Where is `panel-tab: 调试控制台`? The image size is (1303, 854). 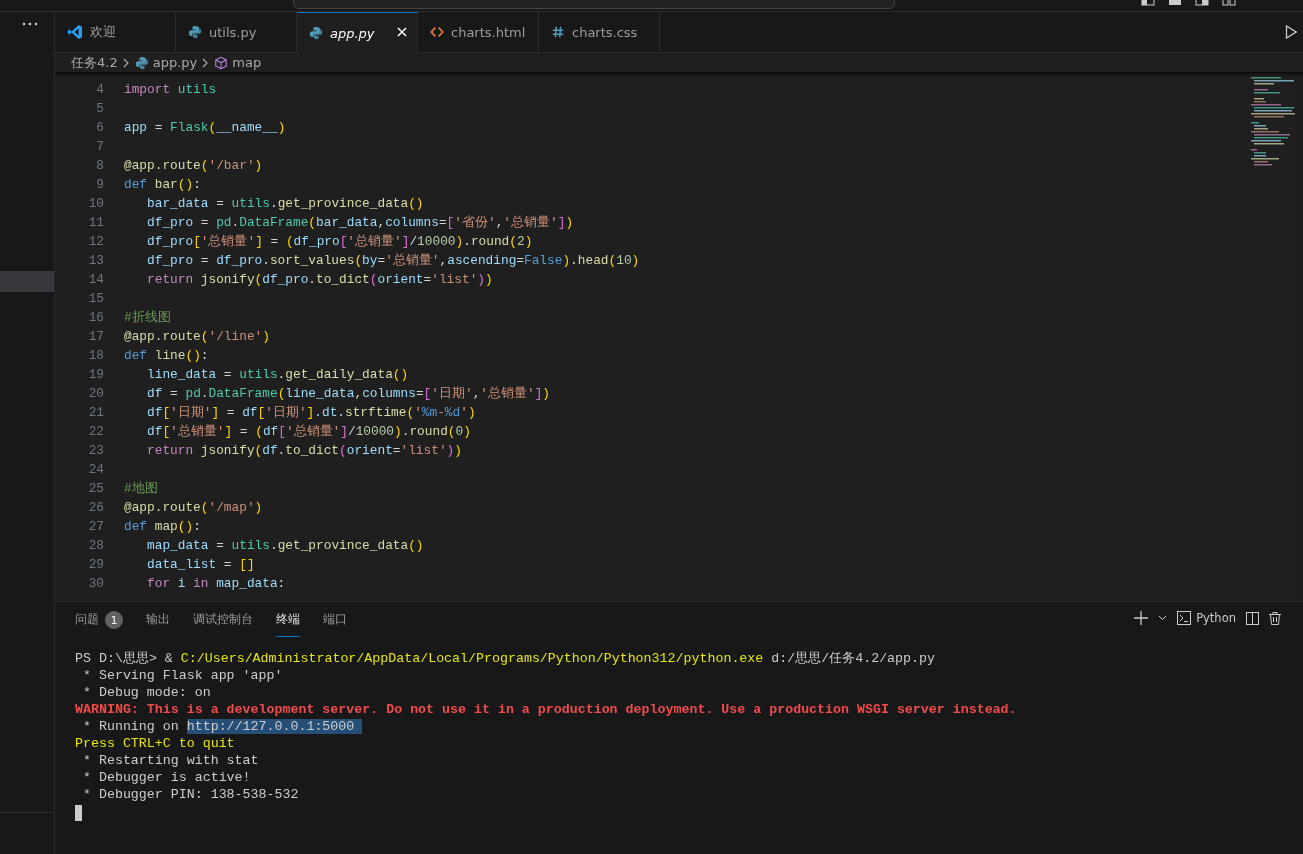 panel-tab: 调试控制台 is located at coordinates (223, 619).